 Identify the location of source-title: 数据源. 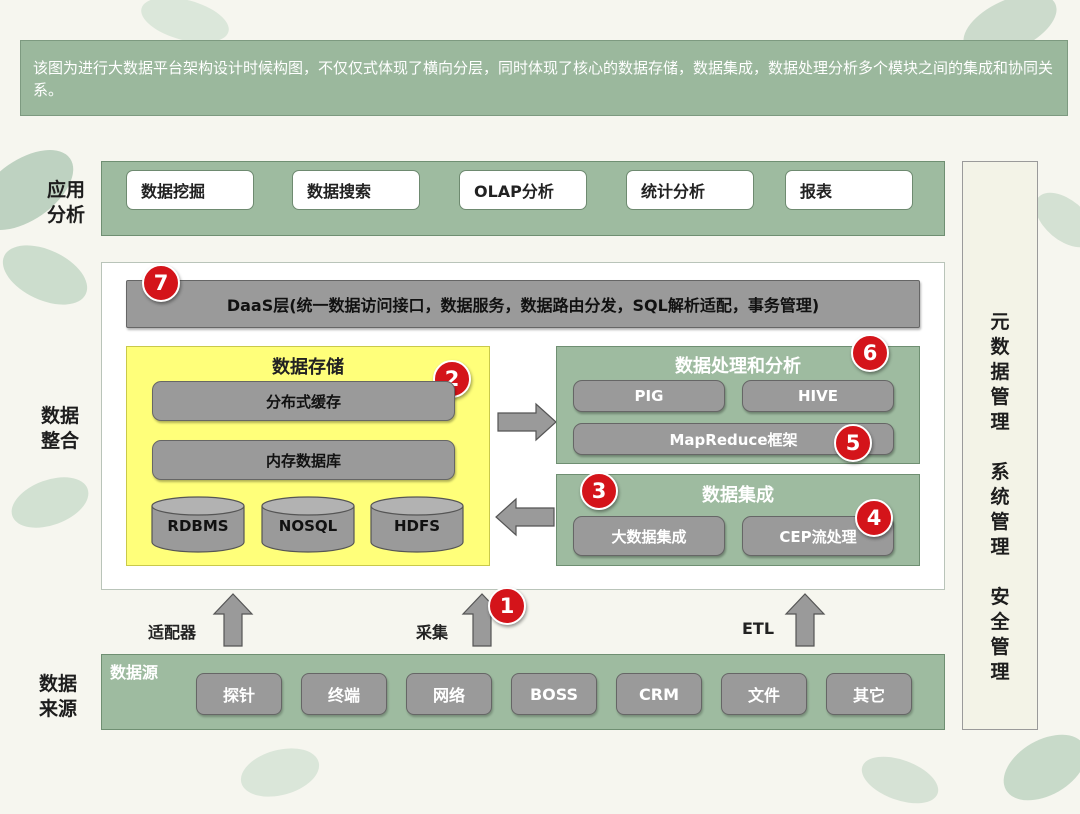
(134, 672).